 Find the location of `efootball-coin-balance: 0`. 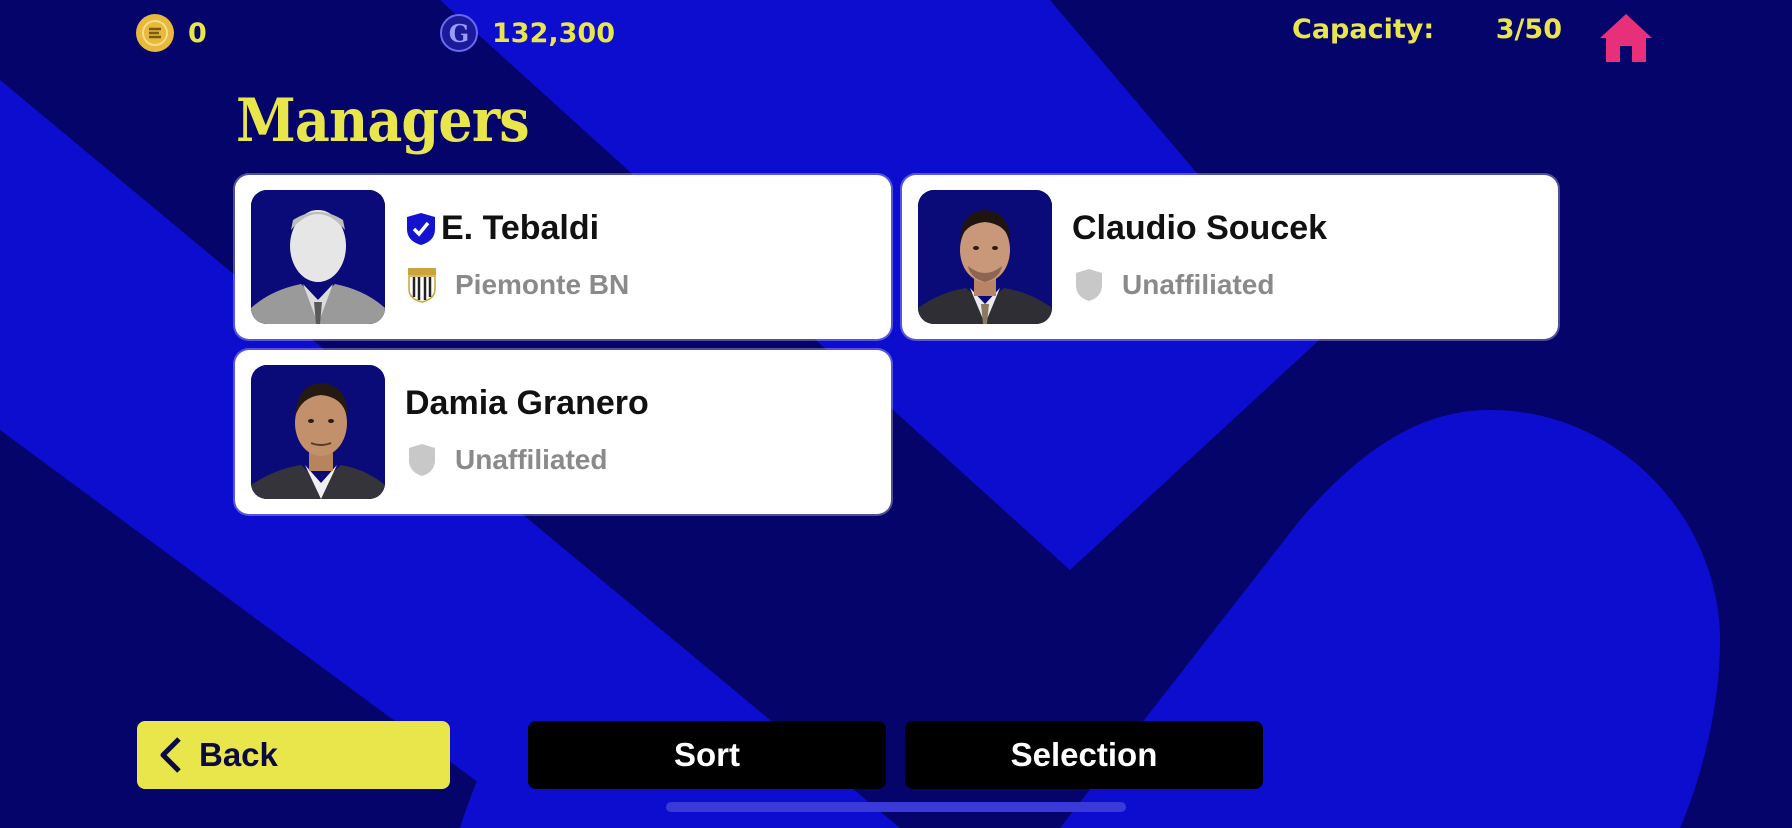

efootball-coin-balance: 0 is located at coordinates (171, 33).